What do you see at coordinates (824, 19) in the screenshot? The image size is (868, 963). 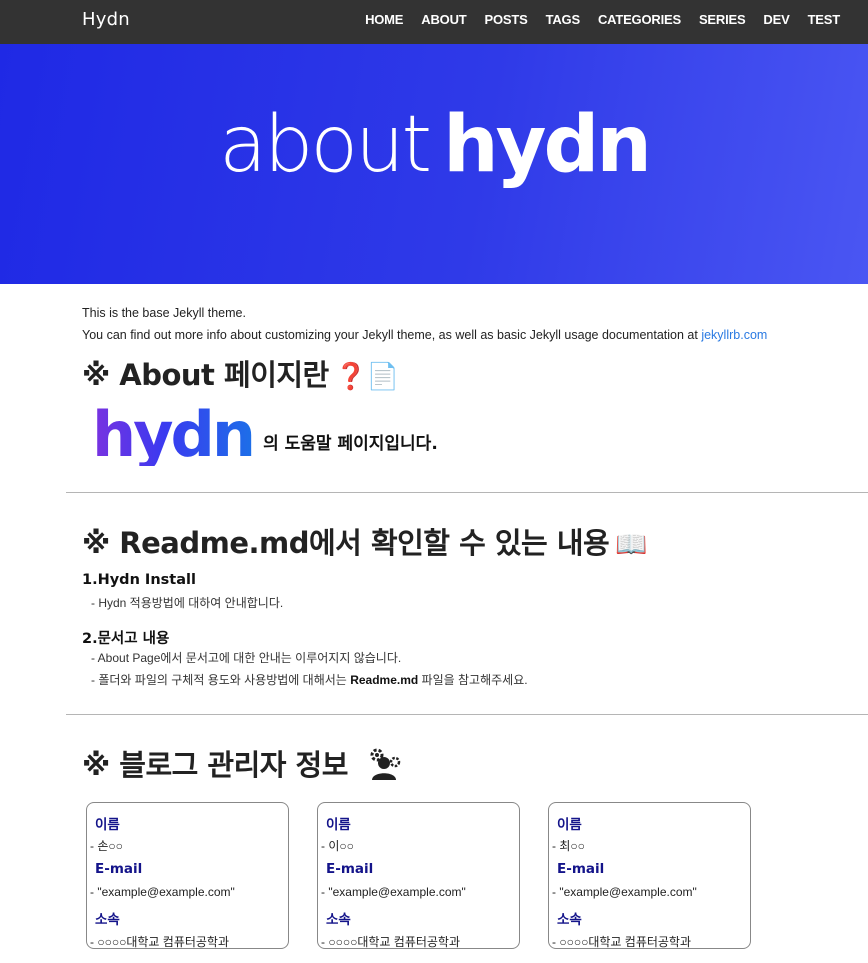 I see `nav-test: TEST` at bounding box center [824, 19].